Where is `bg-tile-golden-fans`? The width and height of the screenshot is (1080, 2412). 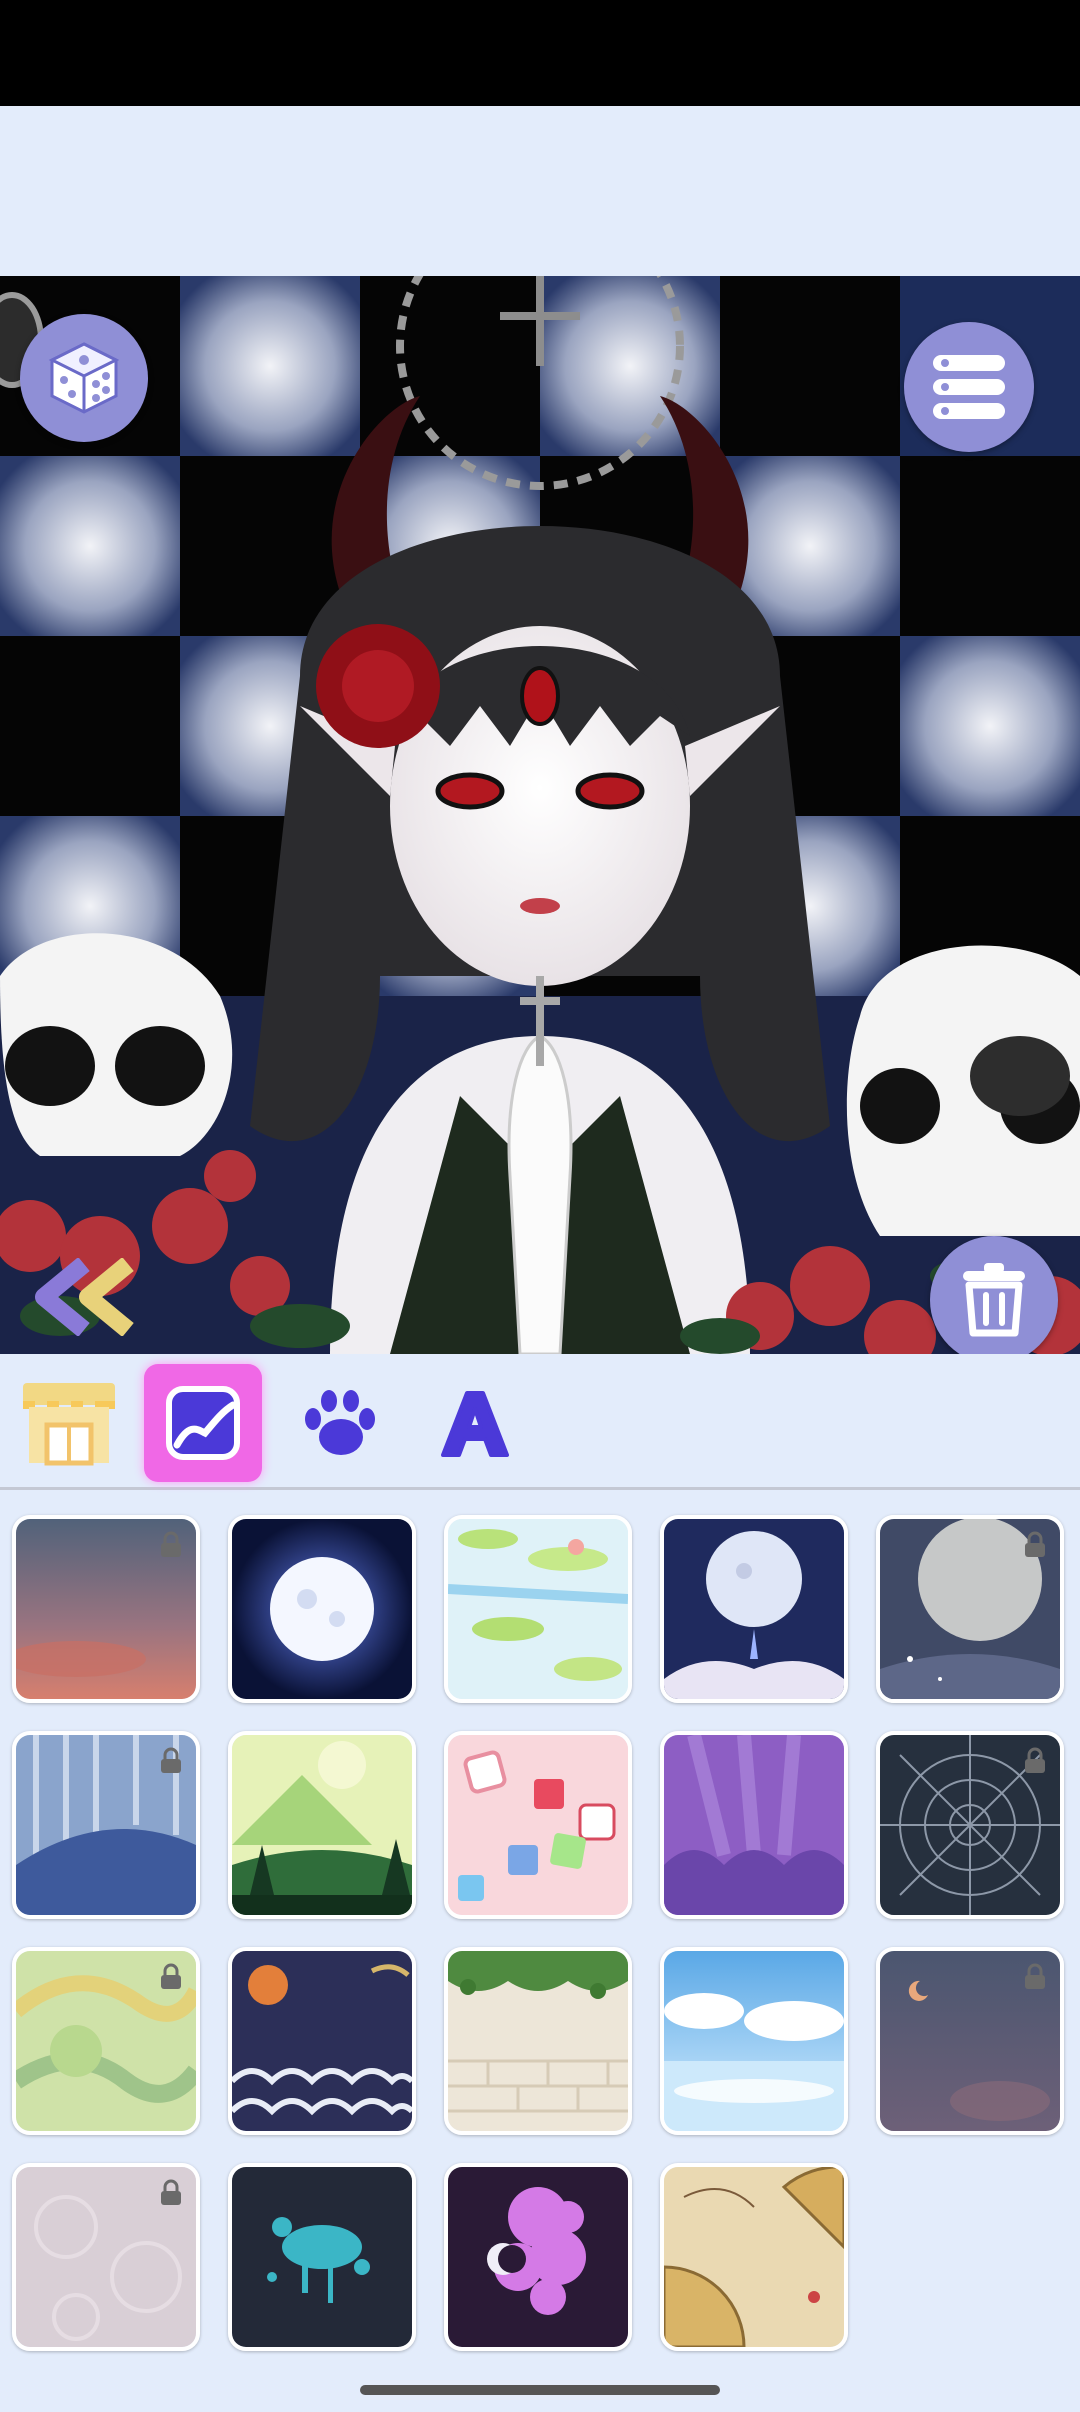
bg-tile-golden-fans is located at coordinates (754, 2257).